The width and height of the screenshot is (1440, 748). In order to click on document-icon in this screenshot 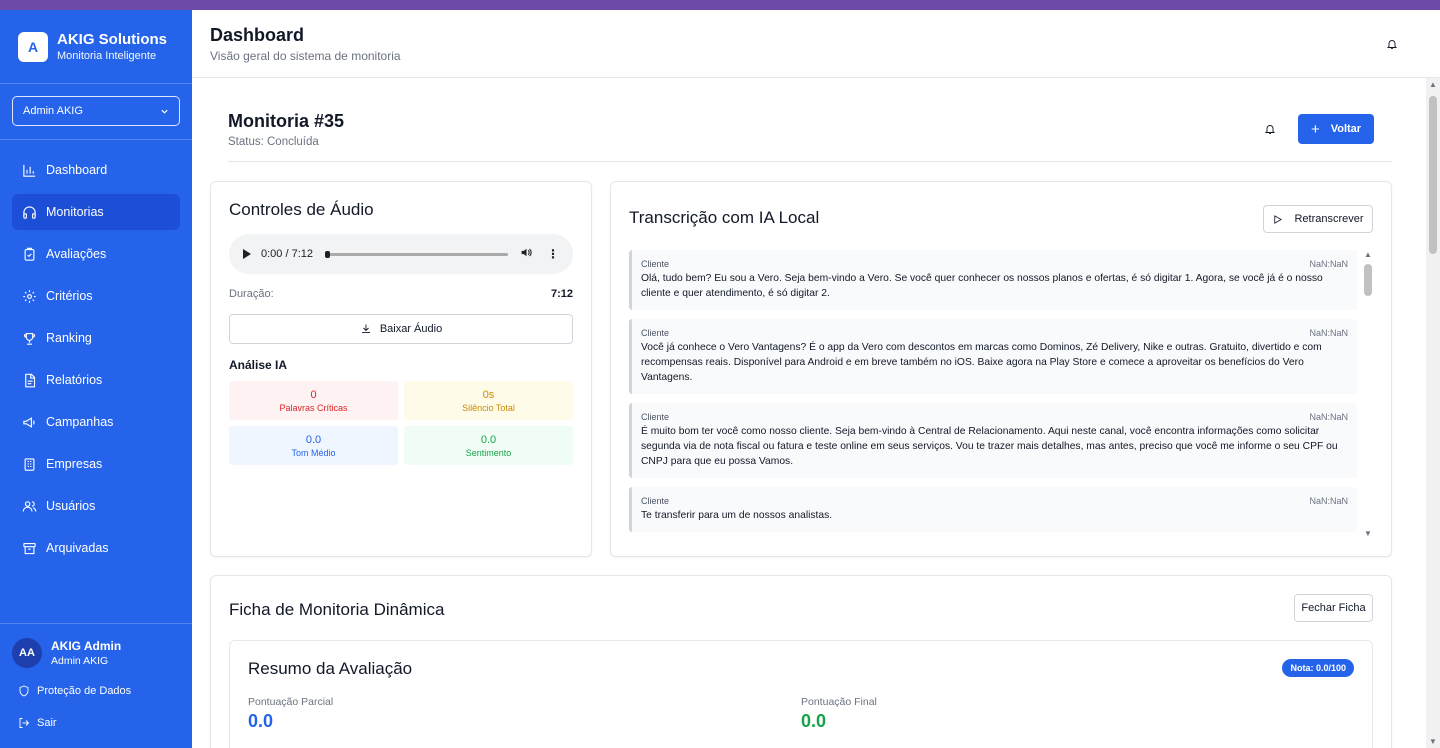, I will do `click(29, 380)`.